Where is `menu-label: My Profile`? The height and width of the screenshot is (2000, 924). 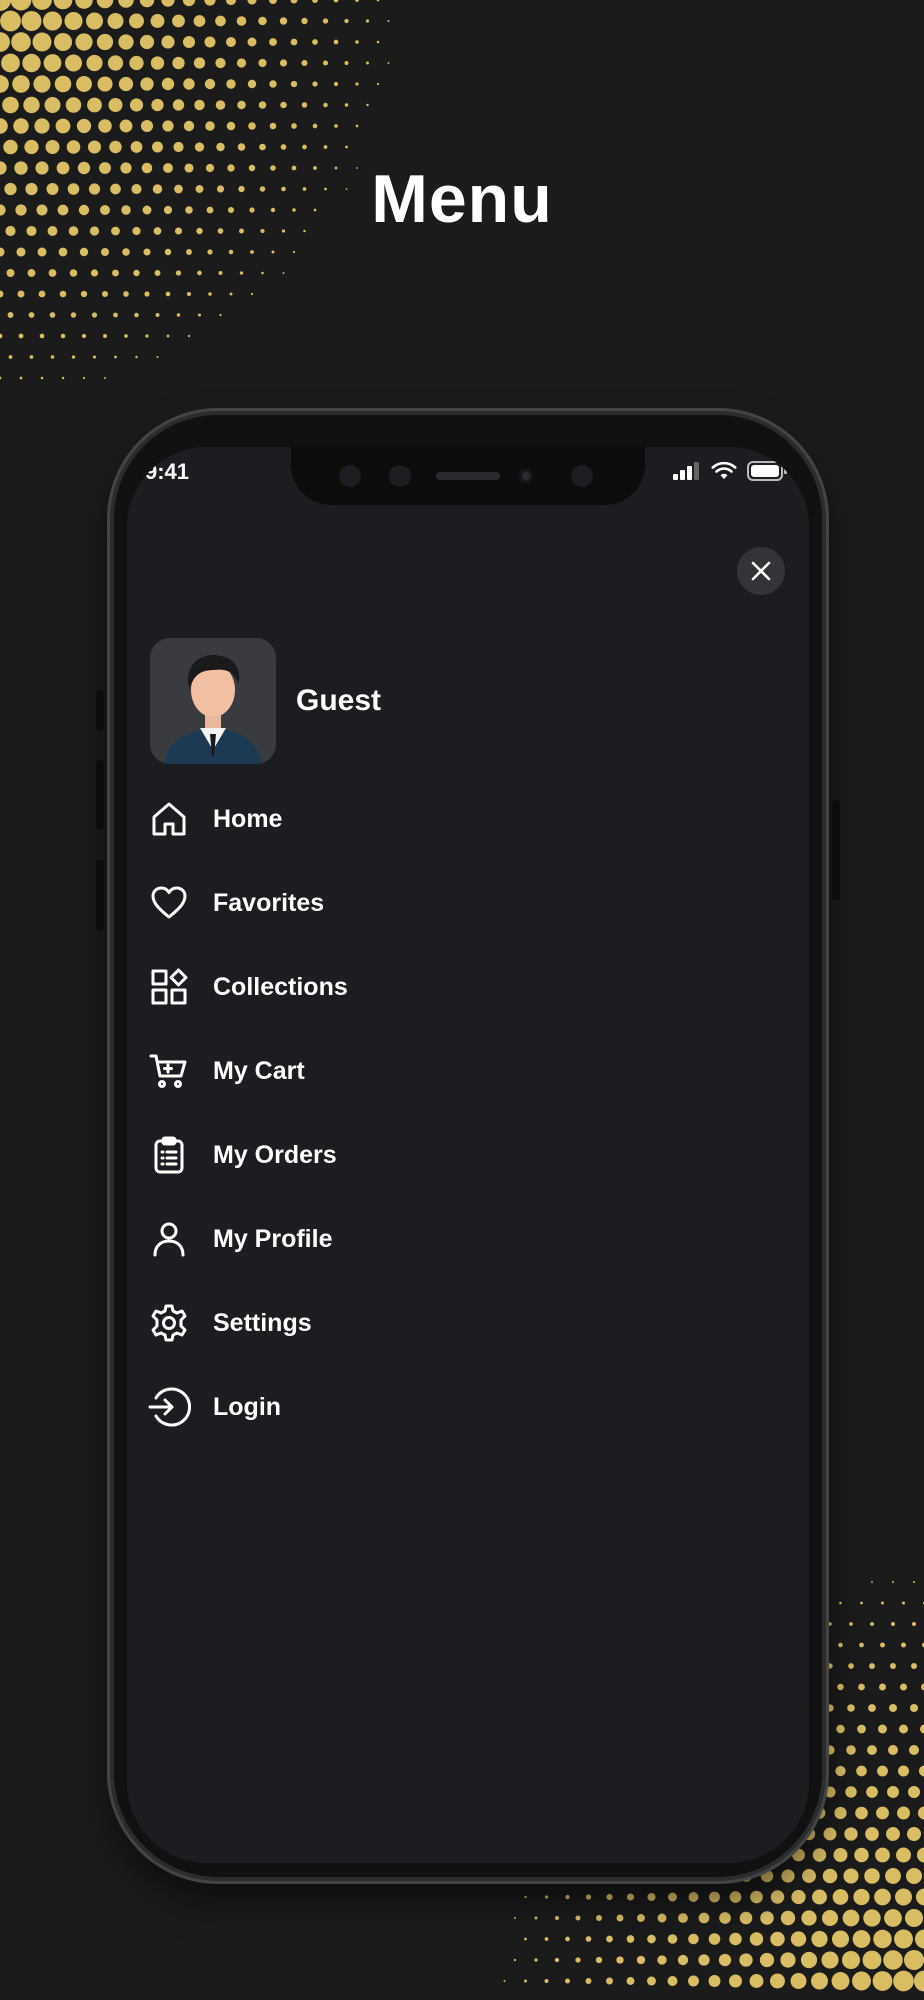 menu-label: My Profile is located at coordinates (273, 1238).